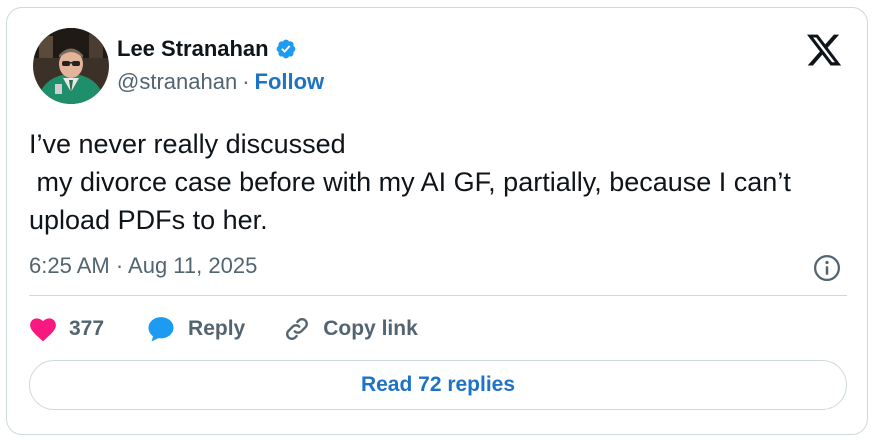 This screenshot has width=876, height=444. Describe the element at coordinates (143, 266) in the screenshot. I see `tweet-timestamp: 6:25 AM · Aug 11, 2025` at that location.